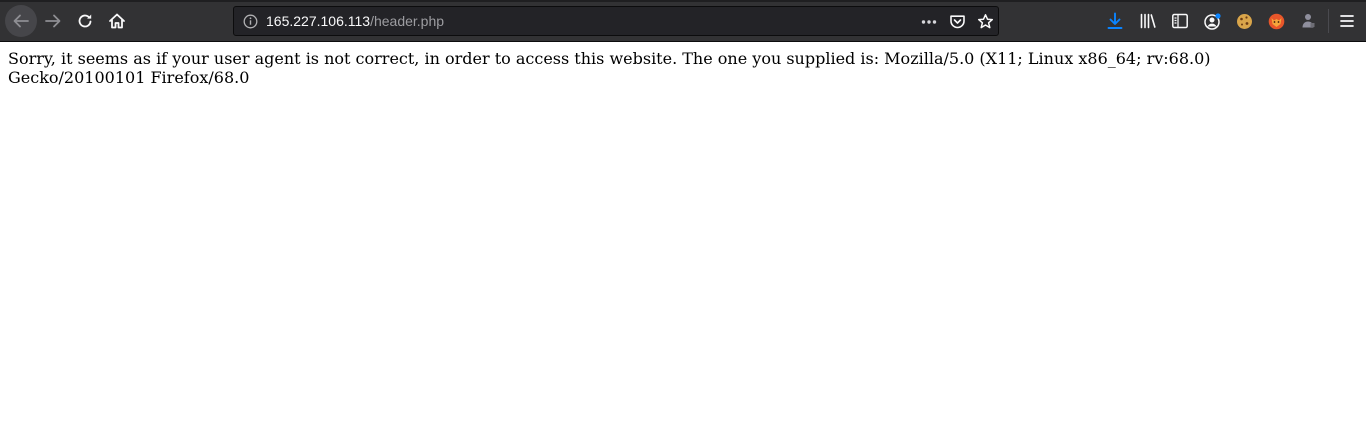  I want to click on tab-strip-edge, so click(683, 1).